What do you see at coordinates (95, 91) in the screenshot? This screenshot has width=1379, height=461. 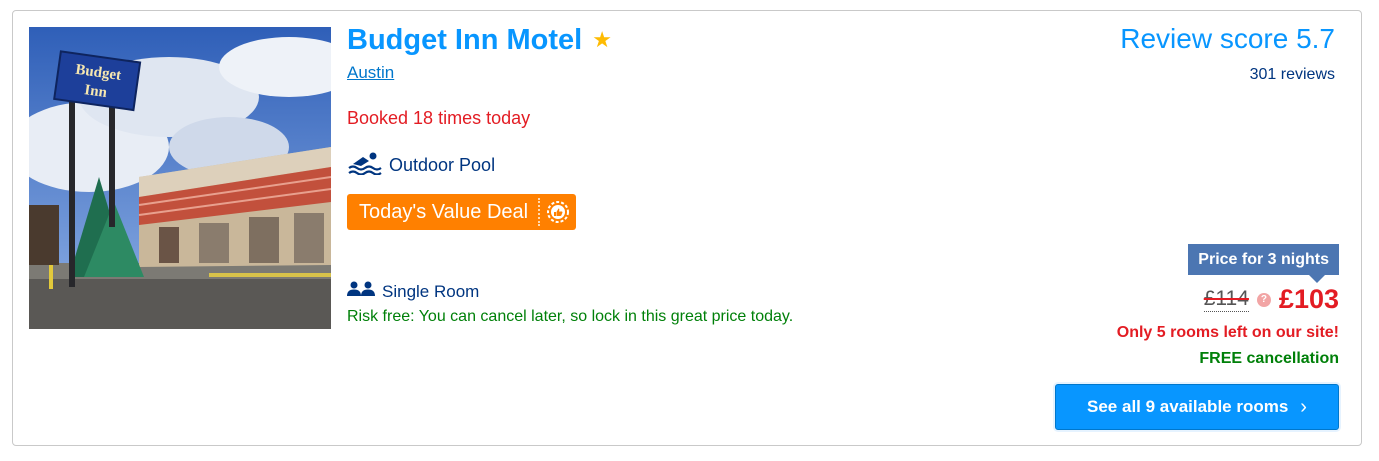 I see `sign-text-line2: Inn` at bounding box center [95, 91].